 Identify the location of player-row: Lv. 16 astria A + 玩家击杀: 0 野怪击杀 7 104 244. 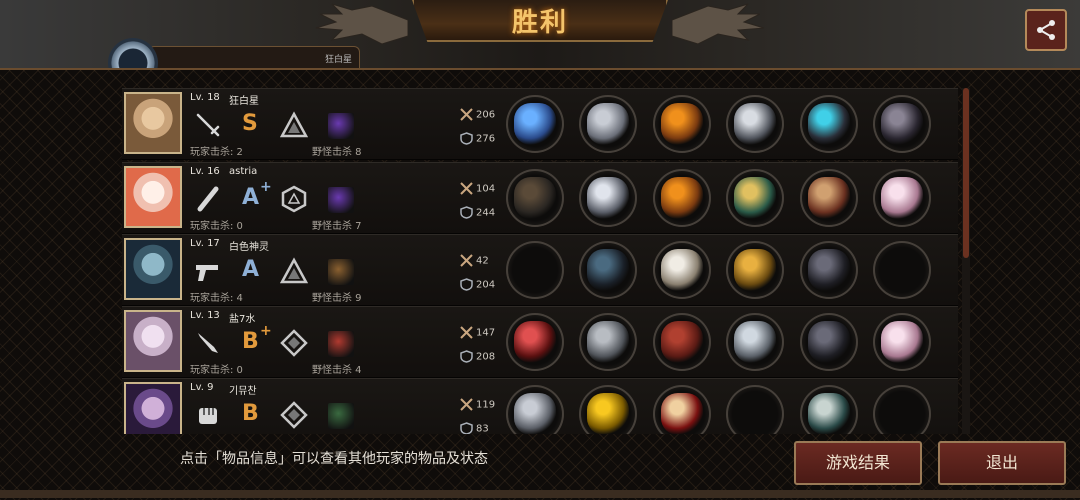
(540, 198).